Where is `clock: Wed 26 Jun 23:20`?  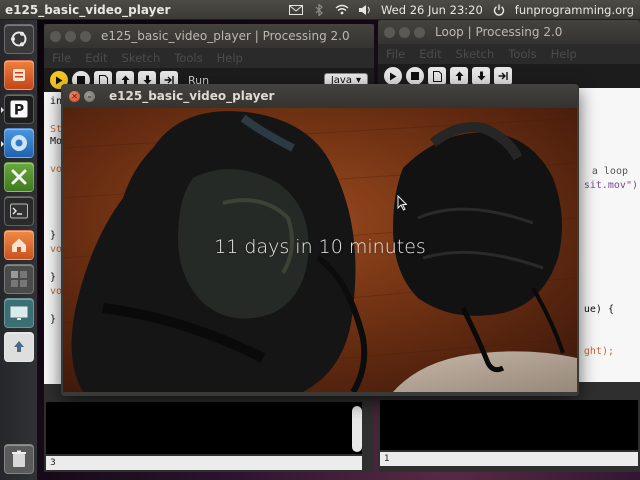 clock: Wed 26 Jun 23:20 is located at coordinates (432, 10).